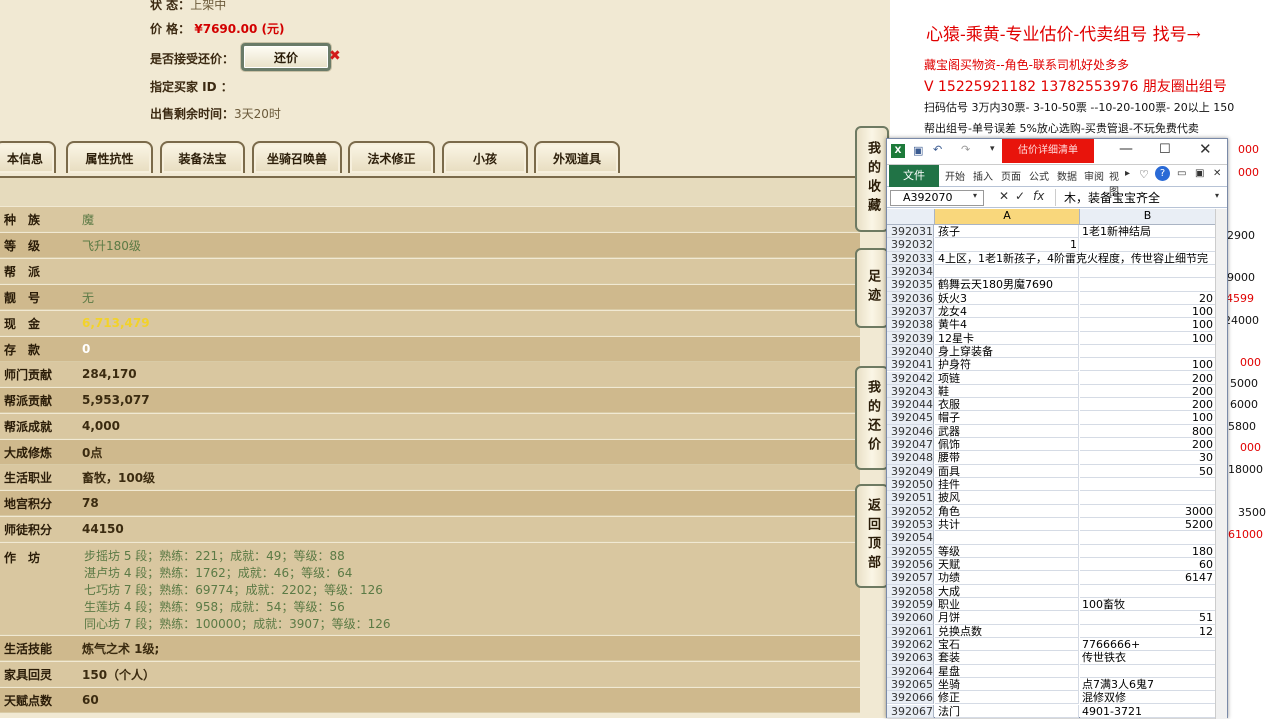 This screenshot has width=1280, height=719. Describe the element at coordinates (1007, 232) in the screenshot. I see `cell-a: 孩子` at that location.